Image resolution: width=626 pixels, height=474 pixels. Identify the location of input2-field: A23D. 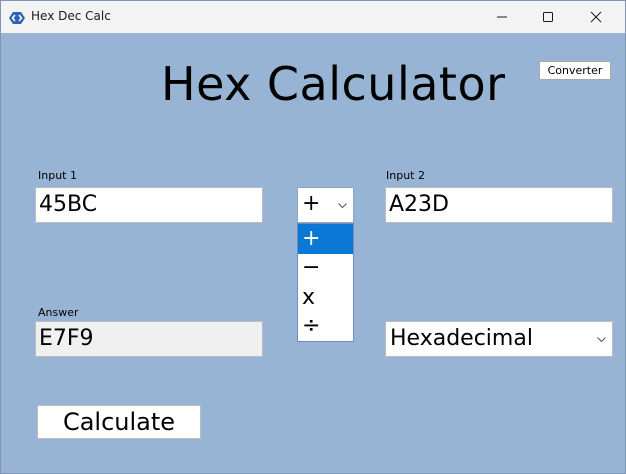
(499, 205).